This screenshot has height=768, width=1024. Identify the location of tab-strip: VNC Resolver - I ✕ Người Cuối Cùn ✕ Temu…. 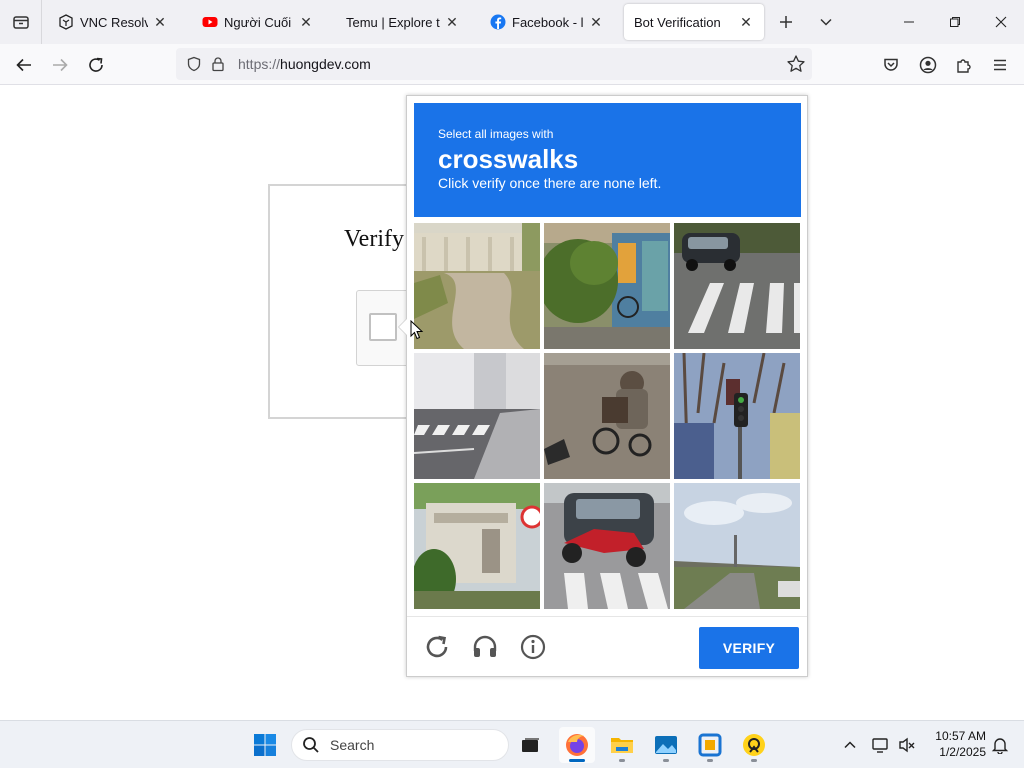
(512, 22).